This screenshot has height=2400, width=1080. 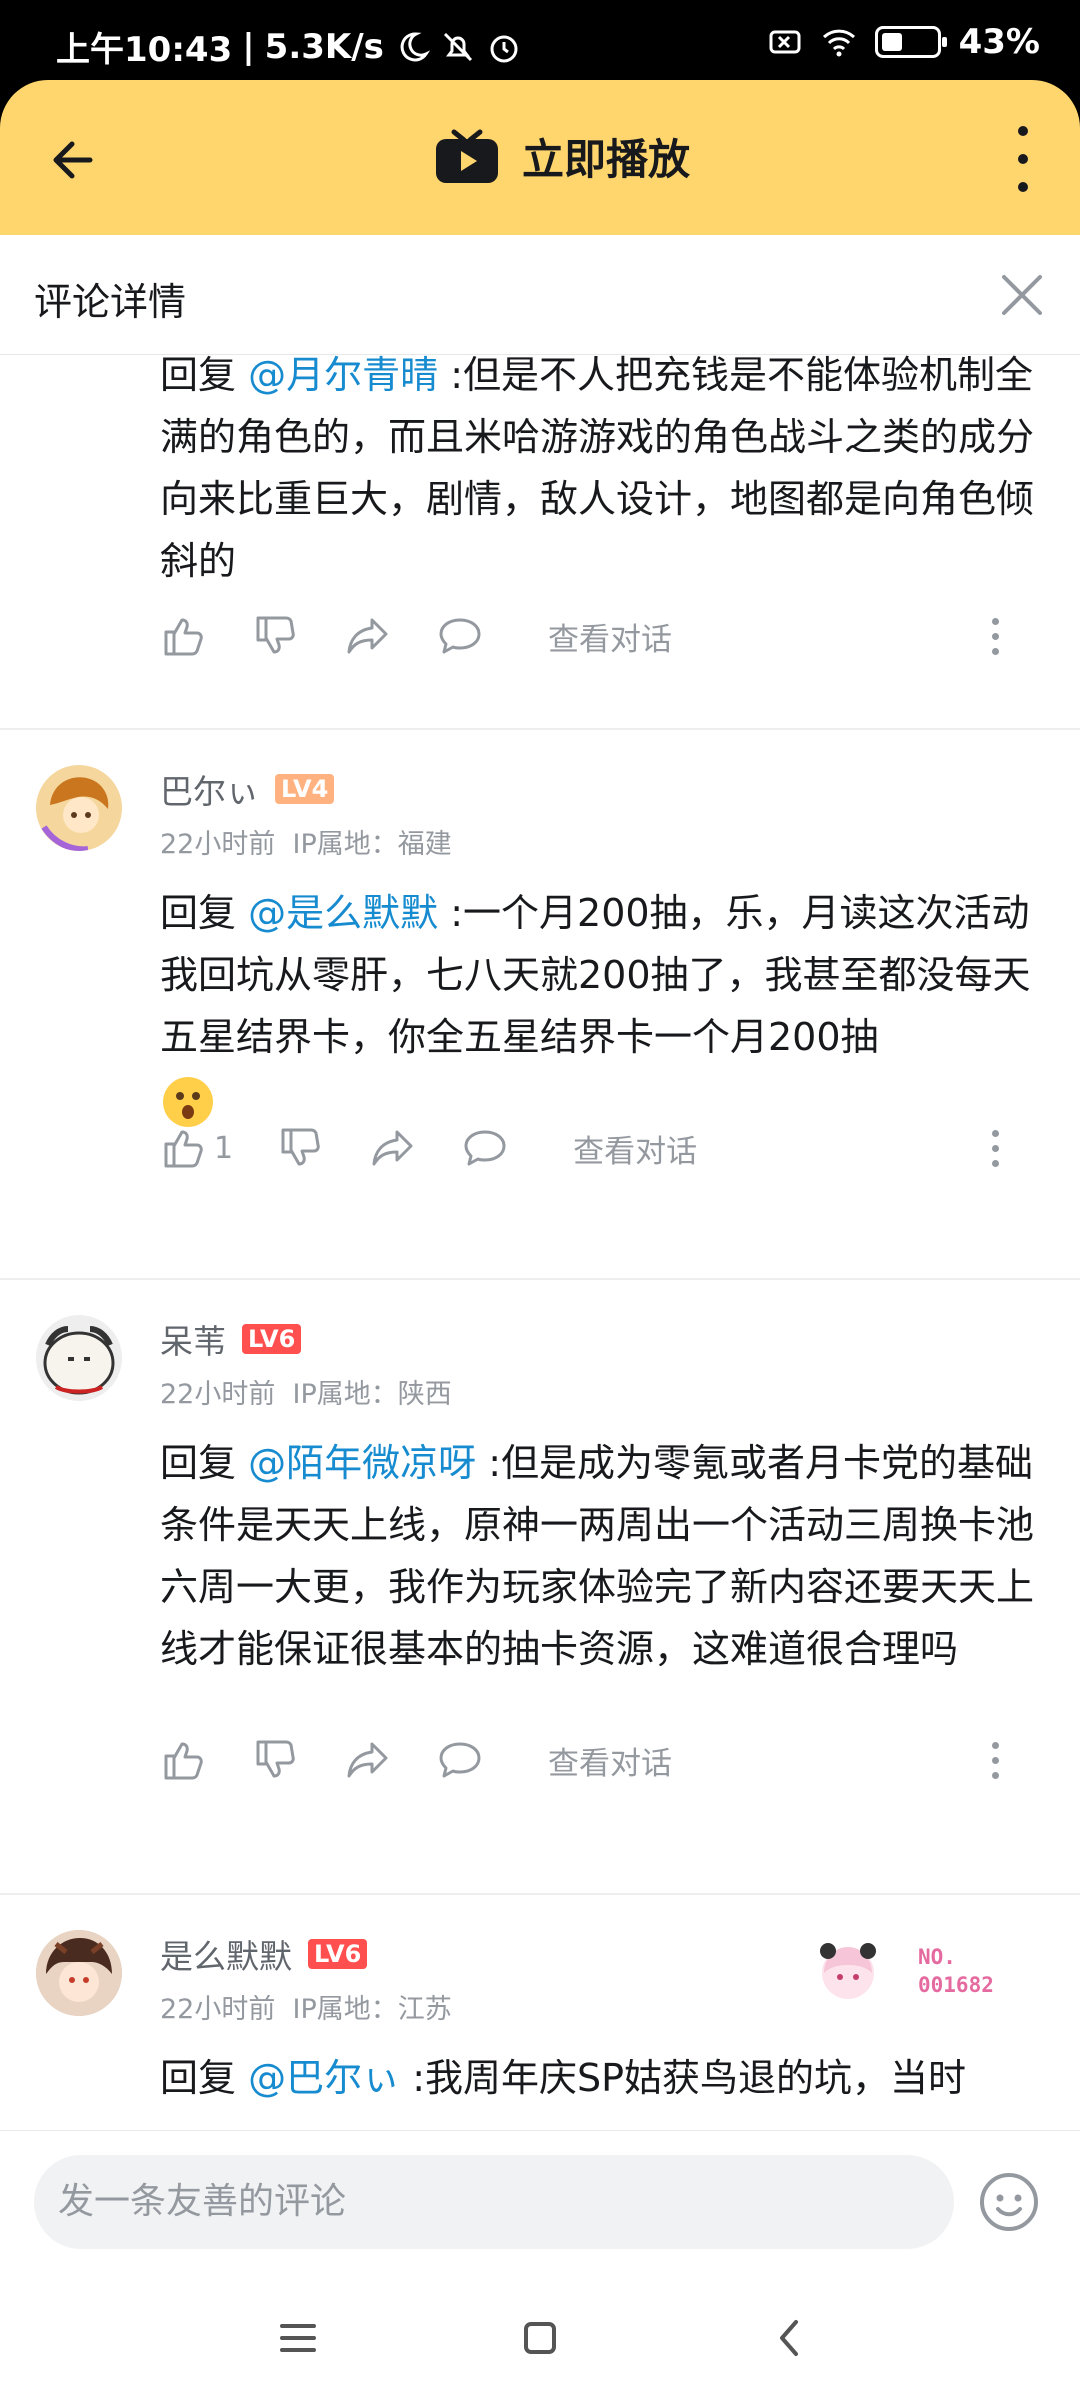 I want to click on play-now-label: 立即播放, so click(x=606, y=159).